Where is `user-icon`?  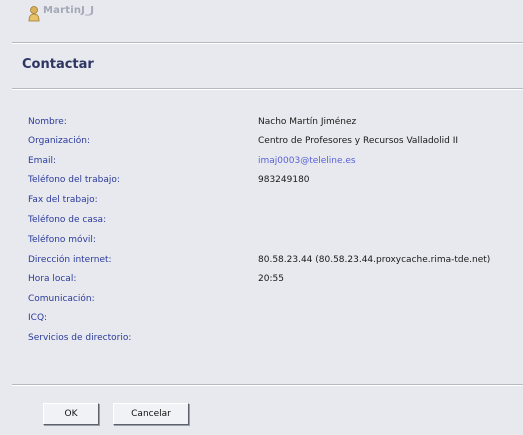 user-icon is located at coordinates (34, 14).